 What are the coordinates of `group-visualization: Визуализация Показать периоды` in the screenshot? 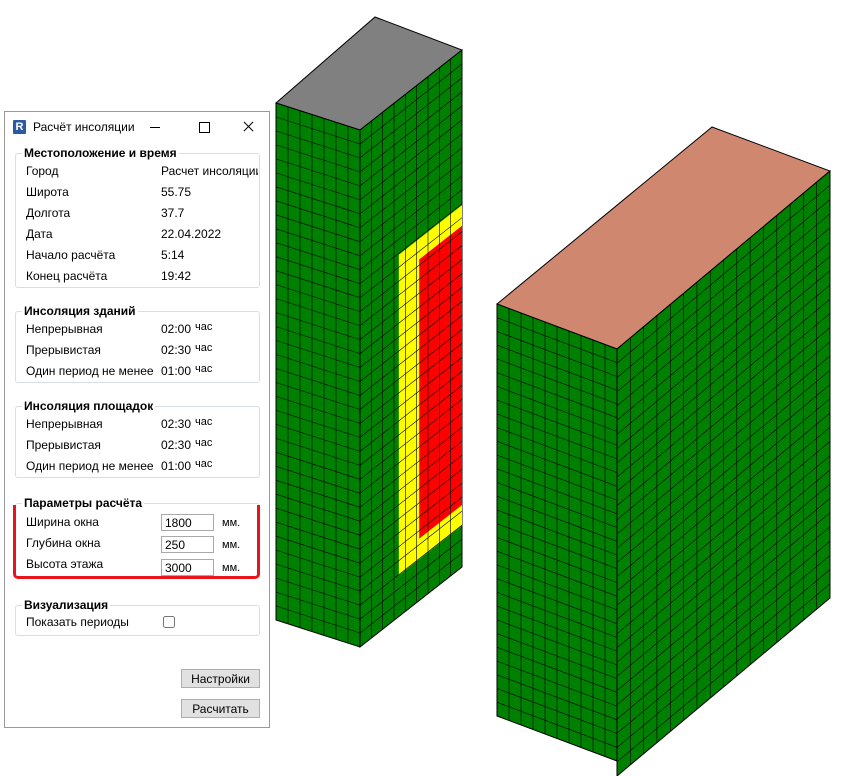 It's located at (137, 616).